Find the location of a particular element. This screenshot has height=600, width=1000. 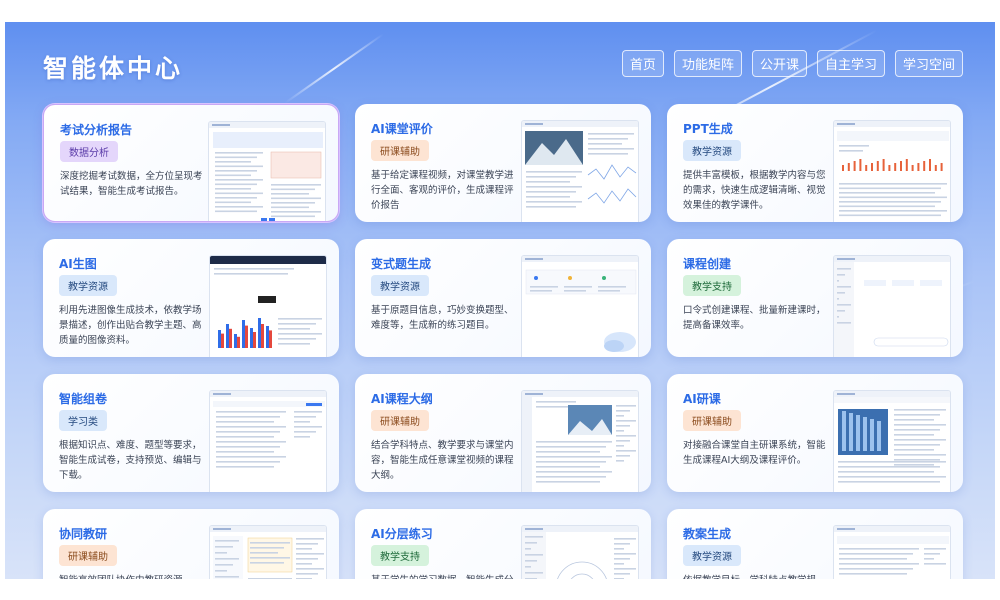

card-description: 深度挖掘考试数据，全方位呈现考试结果，智能生成考试报告。 is located at coordinates (131, 184).